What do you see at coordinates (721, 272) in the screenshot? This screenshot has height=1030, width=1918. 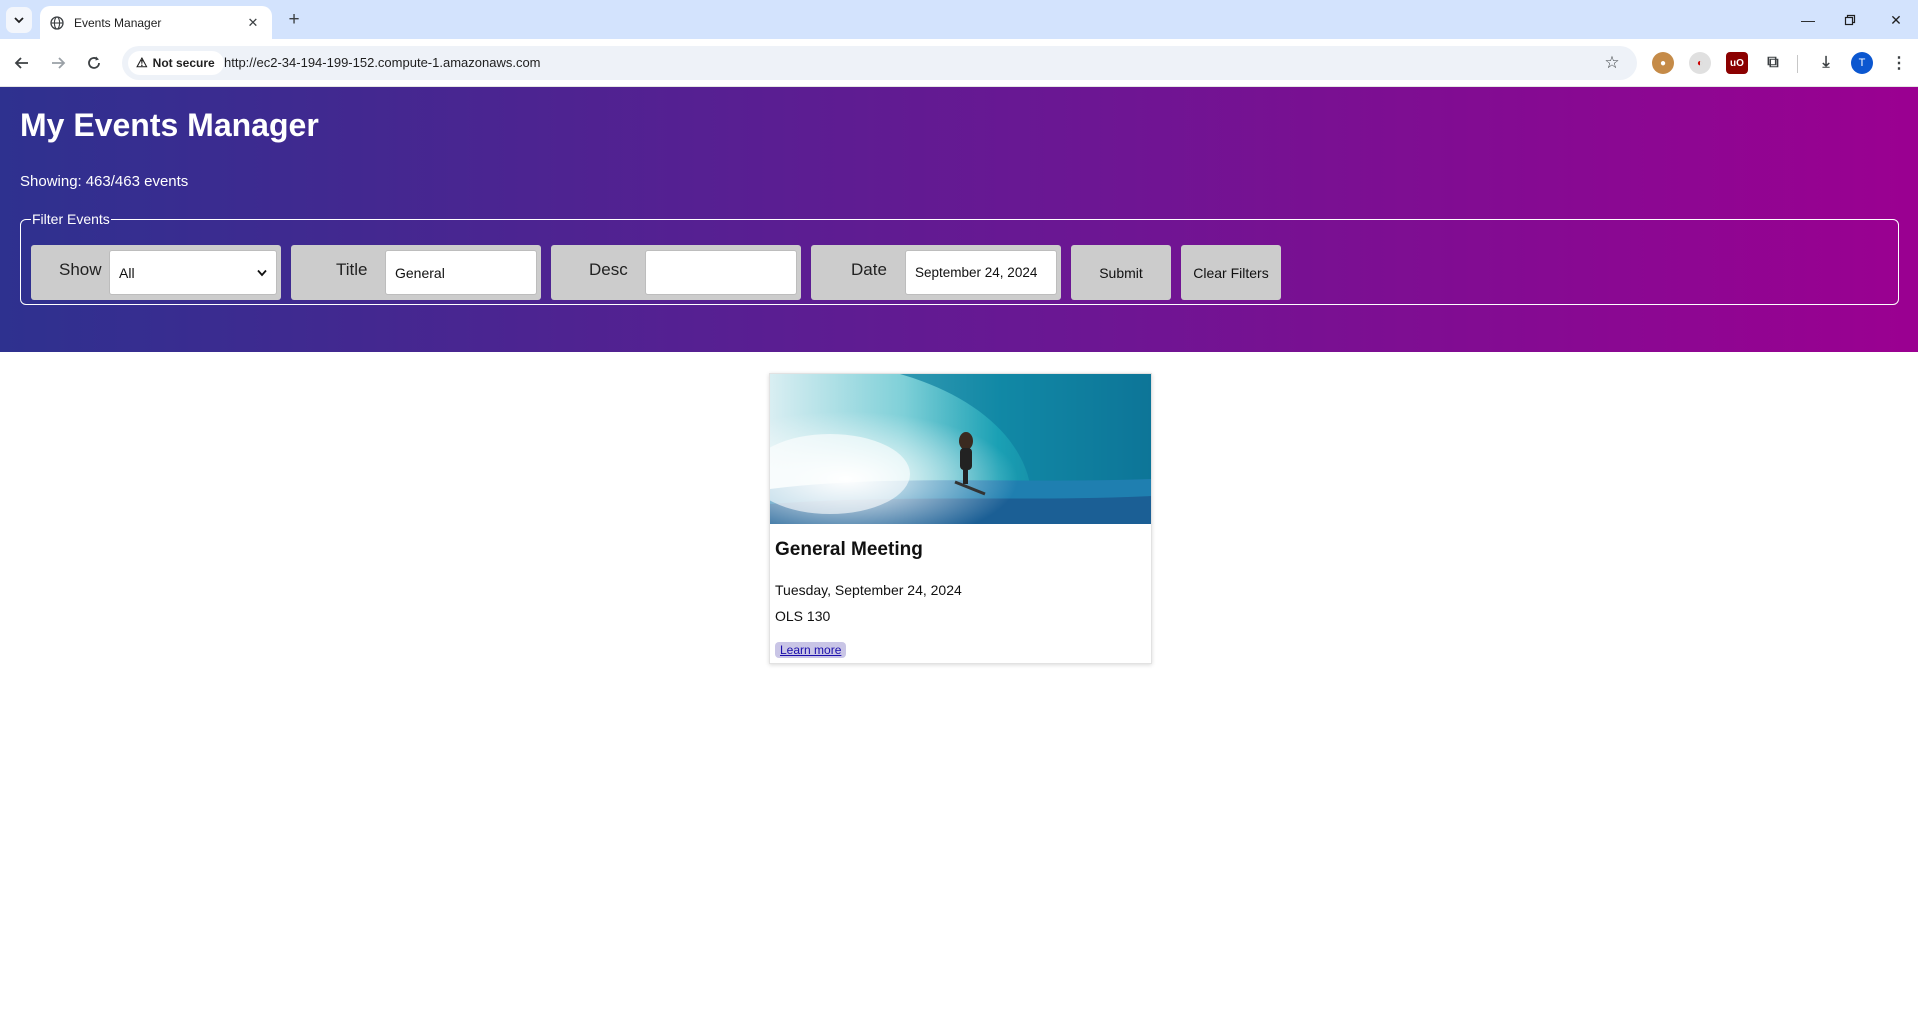 I see `desc-input` at bounding box center [721, 272].